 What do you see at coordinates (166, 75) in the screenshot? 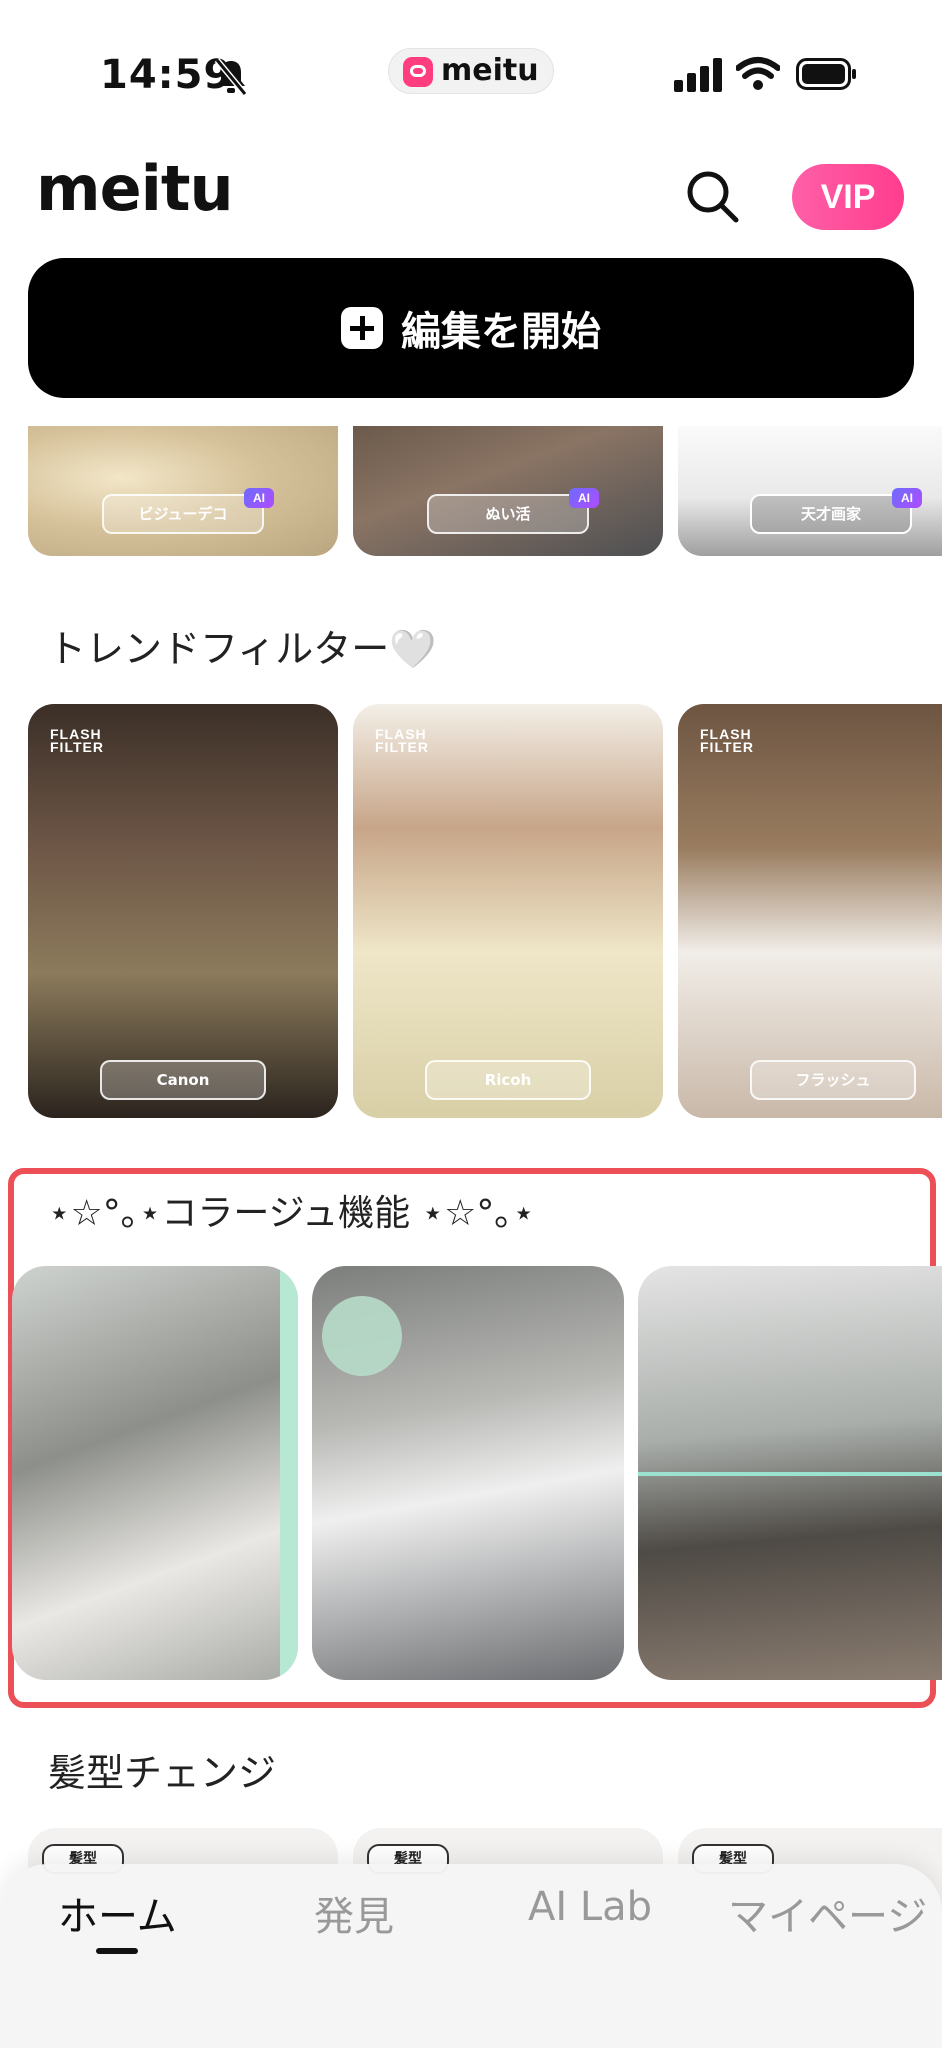
I see `status-time: 14:59` at bounding box center [166, 75].